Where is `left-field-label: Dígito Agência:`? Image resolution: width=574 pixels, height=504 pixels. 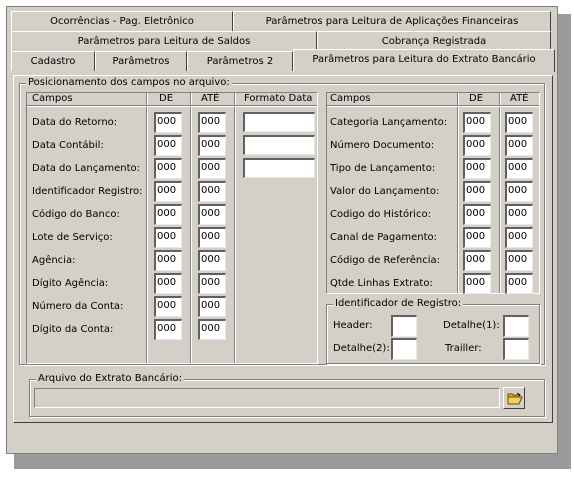 left-field-label: Dígito Agência: is located at coordinates (70, 283).